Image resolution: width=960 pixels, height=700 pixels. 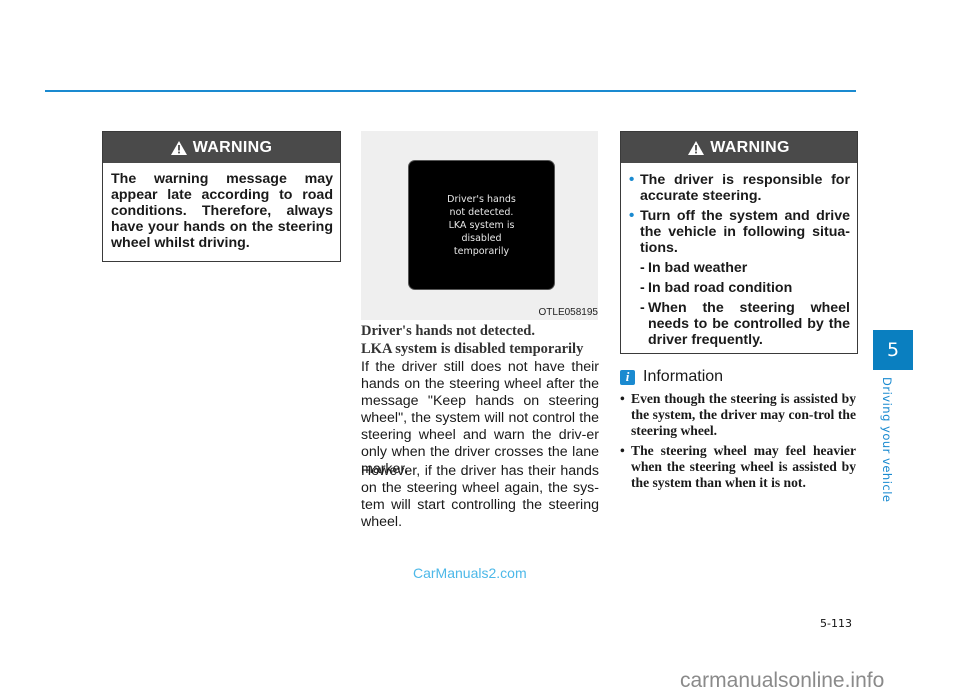 I want to click on page-number: 5-113, so click(x=836, y=623).